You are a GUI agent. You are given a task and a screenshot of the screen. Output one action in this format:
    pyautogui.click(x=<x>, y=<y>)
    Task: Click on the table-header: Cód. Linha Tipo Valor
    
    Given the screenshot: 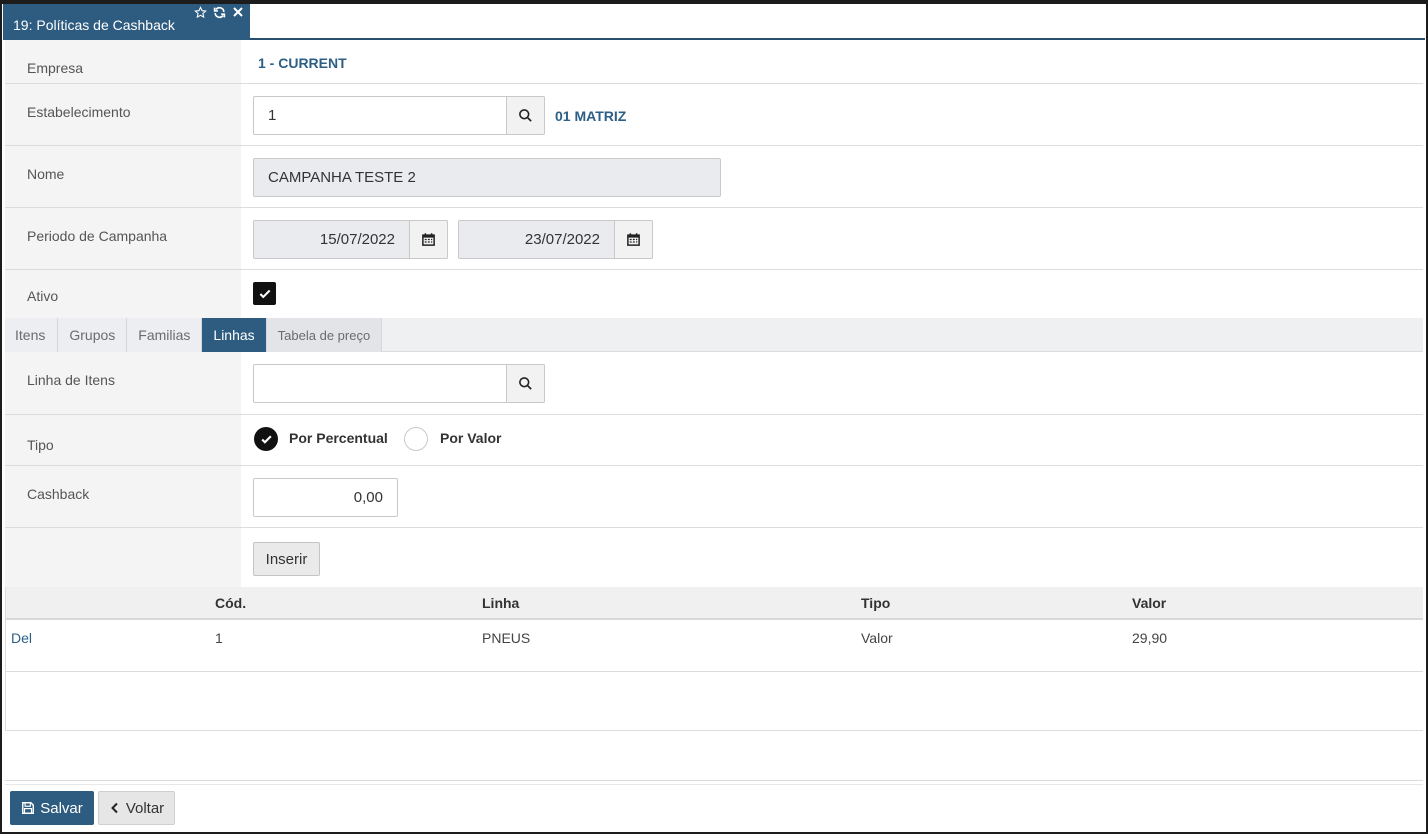 What is the action you would take?
    pyautogui.click(x=714, y=603)
    